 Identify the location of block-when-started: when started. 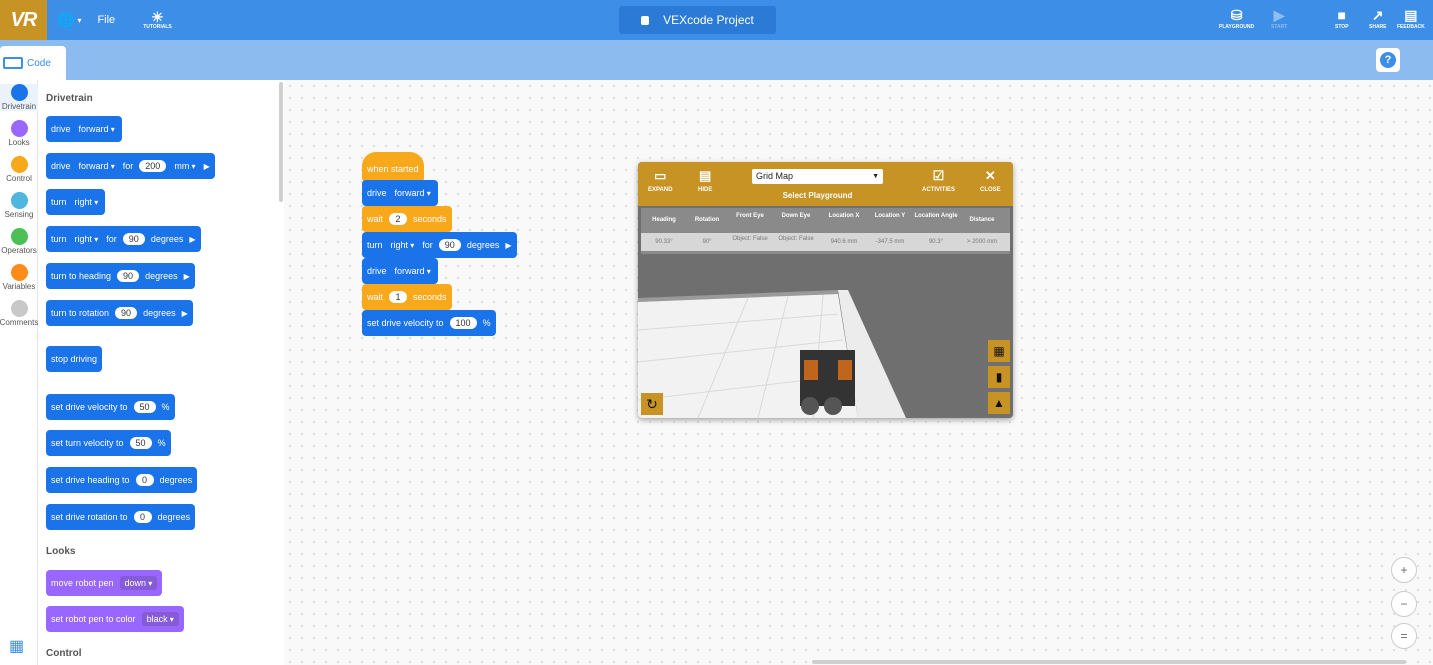
(393, 167).